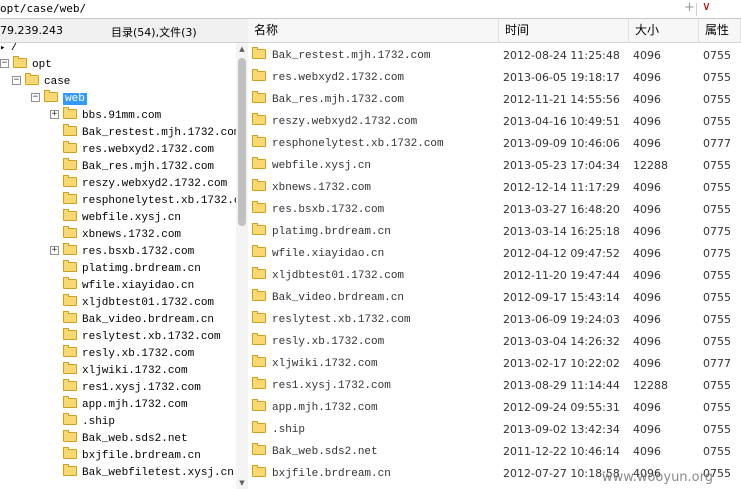  Describe the element at coordinates (142, 473) in the screenshot. I see `tree-item: Bak_webfiletest.xysj.cn` at that location.